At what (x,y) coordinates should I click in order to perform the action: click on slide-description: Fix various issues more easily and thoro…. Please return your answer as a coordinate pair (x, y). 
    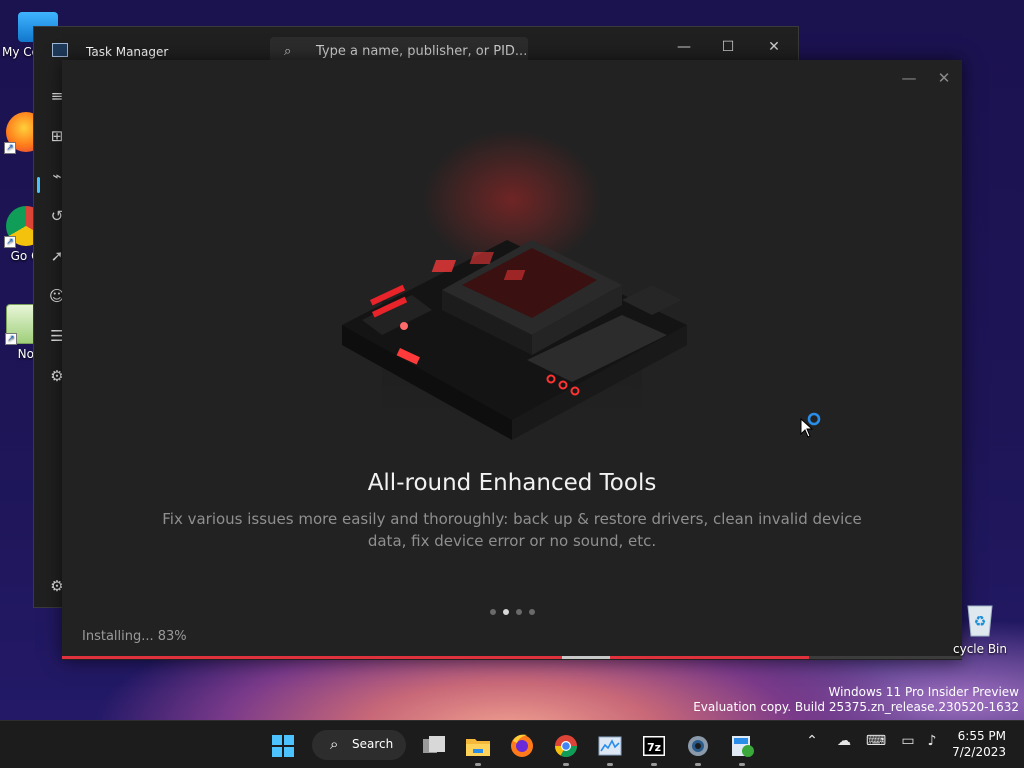
    Looking at the image, I should click on (512, 530).